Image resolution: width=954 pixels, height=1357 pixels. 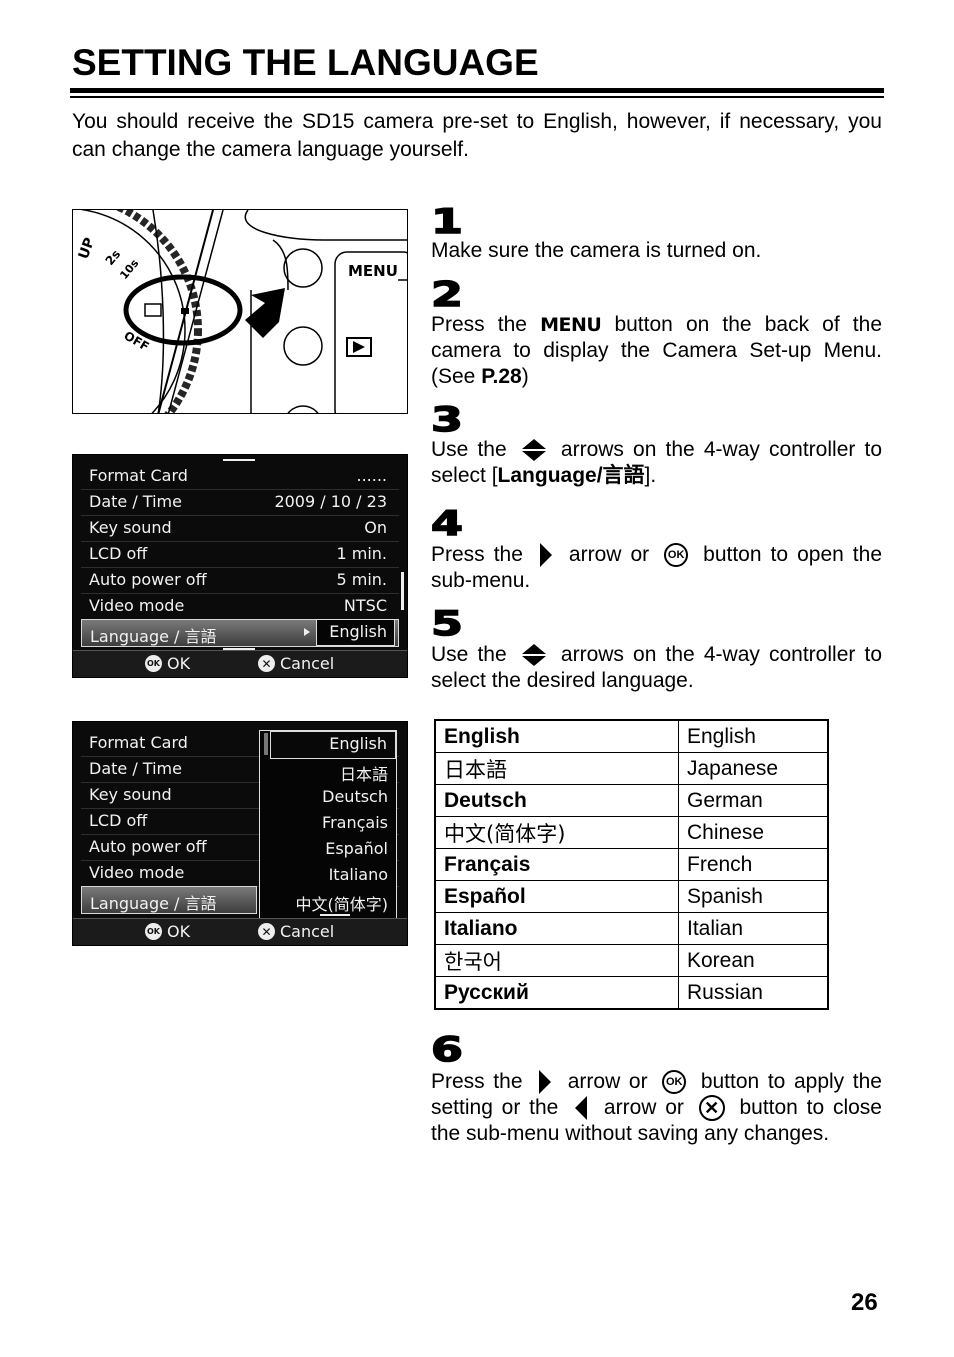 I want to click on title-rule-thin, so click(x=477, y=97).